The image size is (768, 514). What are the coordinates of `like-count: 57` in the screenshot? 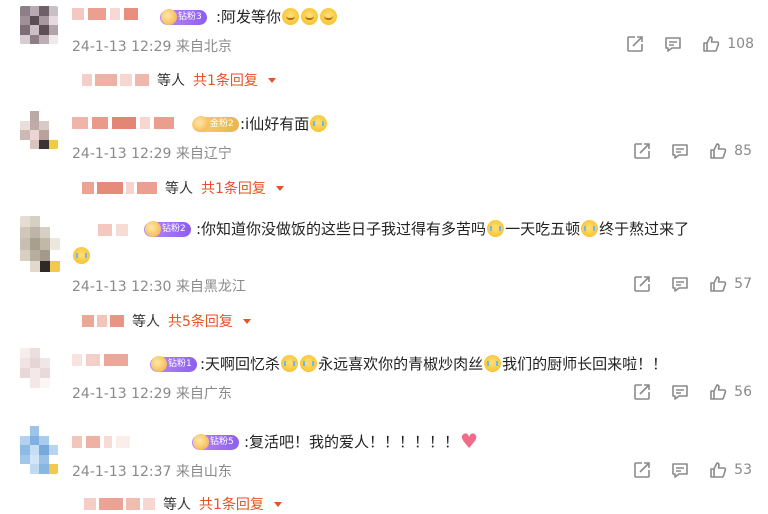 It's located at (743, 284).